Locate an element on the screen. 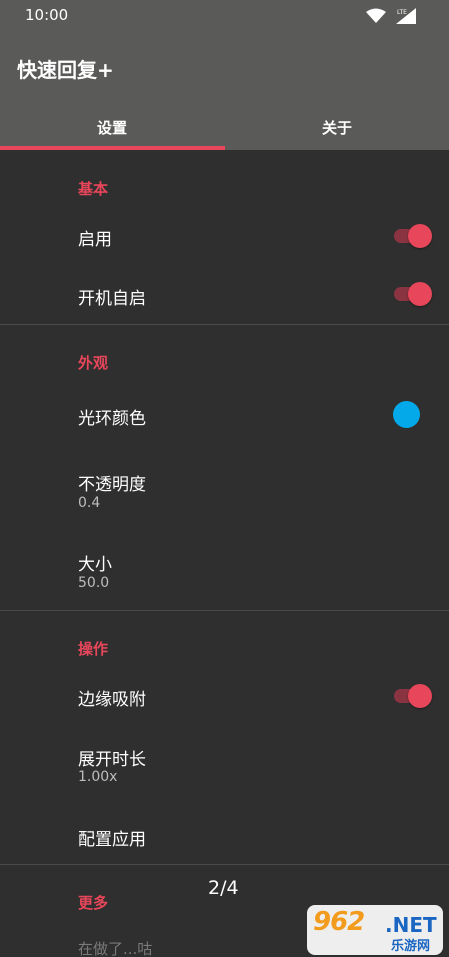  pref-opacity-title: 不透明度 is located at coordinates (112, 485).